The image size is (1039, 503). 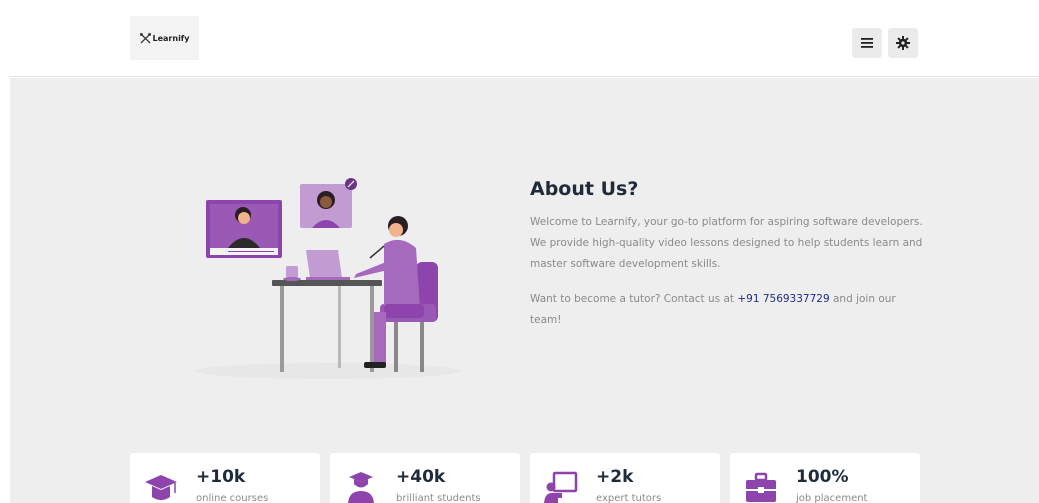 What do you see at coordinates (822, 477) in the screenshot?
I see `stat-value: 100%` at bounding box center [822, 477].